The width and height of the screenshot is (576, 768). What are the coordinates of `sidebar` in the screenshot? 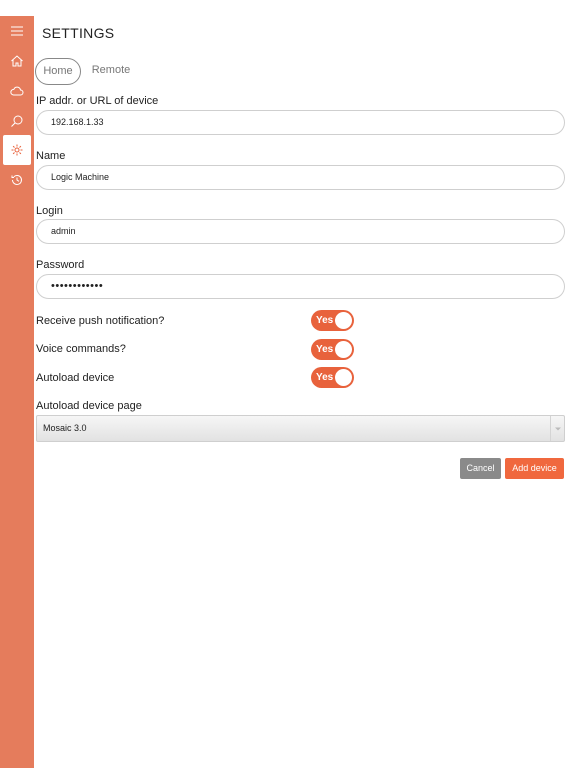 It's located at (17, 392).